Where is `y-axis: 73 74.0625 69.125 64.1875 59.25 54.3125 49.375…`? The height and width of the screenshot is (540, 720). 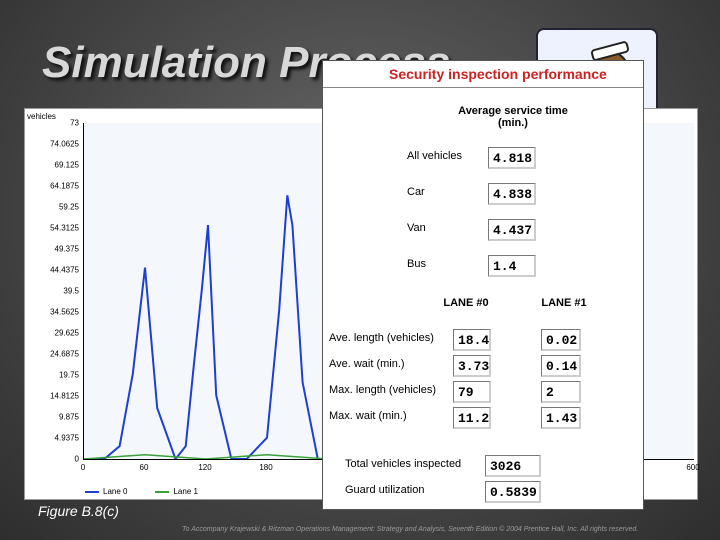
y-axis: 73 74.0625 69.125 64.1875 59.25 54.3125 49.375… is located at coordinates (53, 291).